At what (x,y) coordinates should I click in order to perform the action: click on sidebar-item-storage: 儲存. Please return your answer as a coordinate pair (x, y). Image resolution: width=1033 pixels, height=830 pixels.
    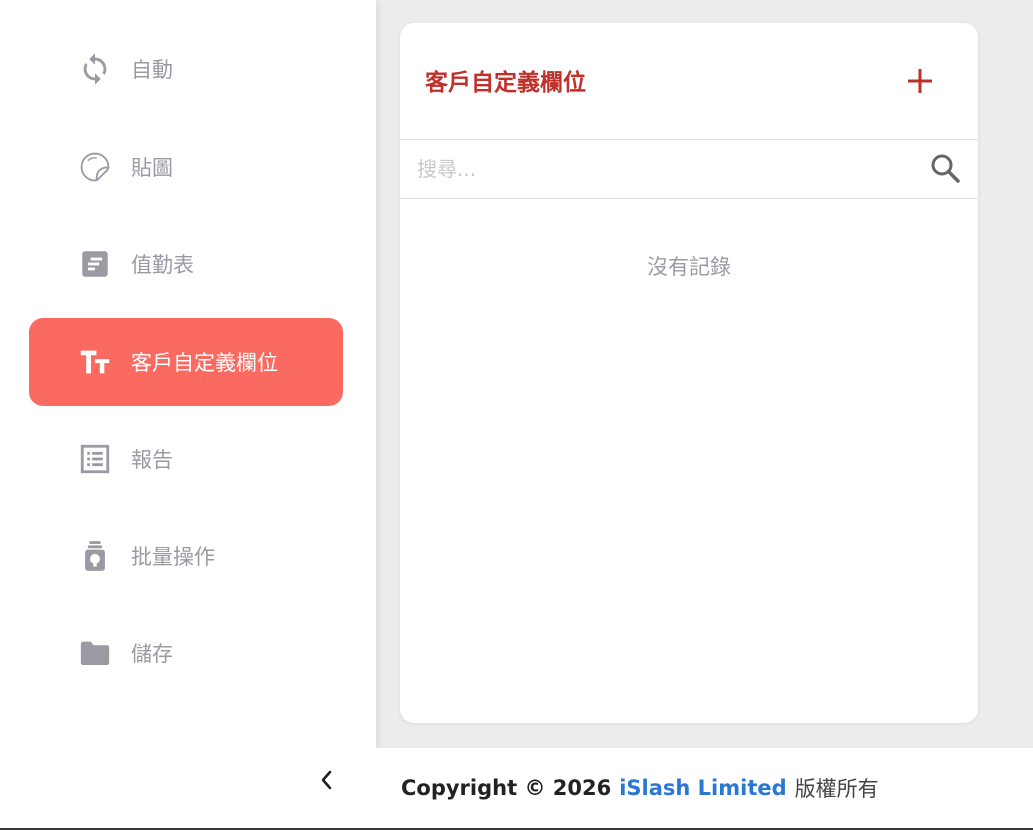
    Looking at the image, I should click on (186, 653).